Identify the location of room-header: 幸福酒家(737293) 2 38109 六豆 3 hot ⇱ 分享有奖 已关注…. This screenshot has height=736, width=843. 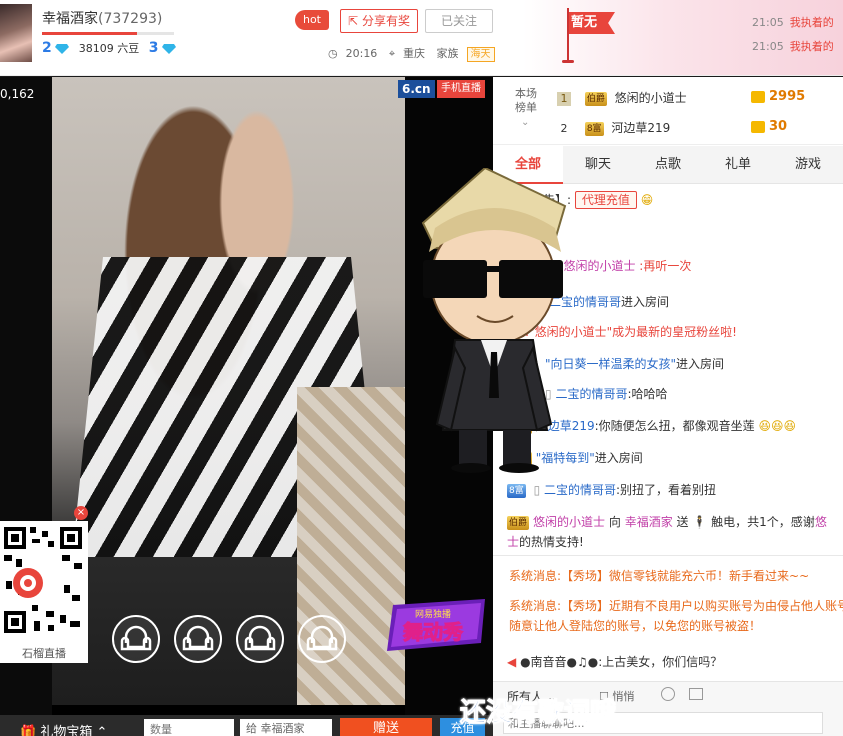
(421, 38).